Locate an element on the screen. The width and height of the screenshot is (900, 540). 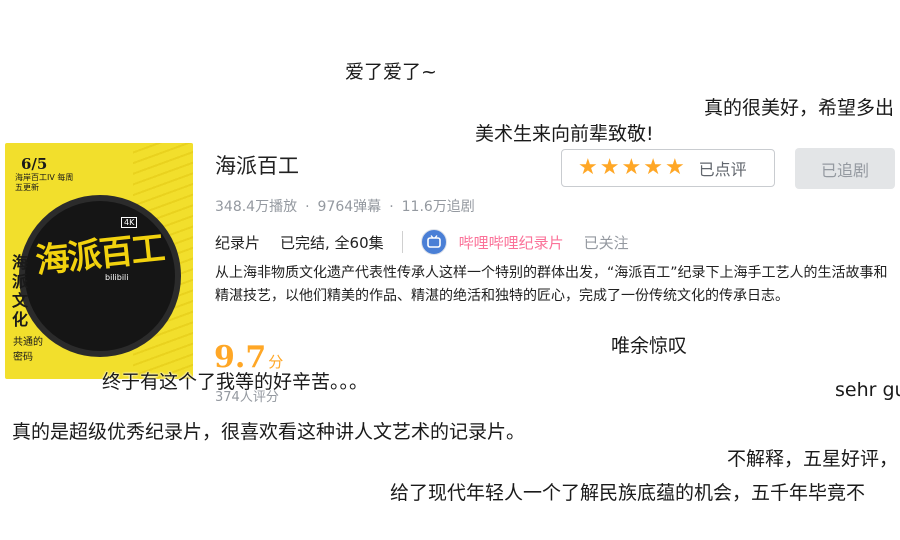
show-title: 海派百工 is located at coordinates (257, 166).